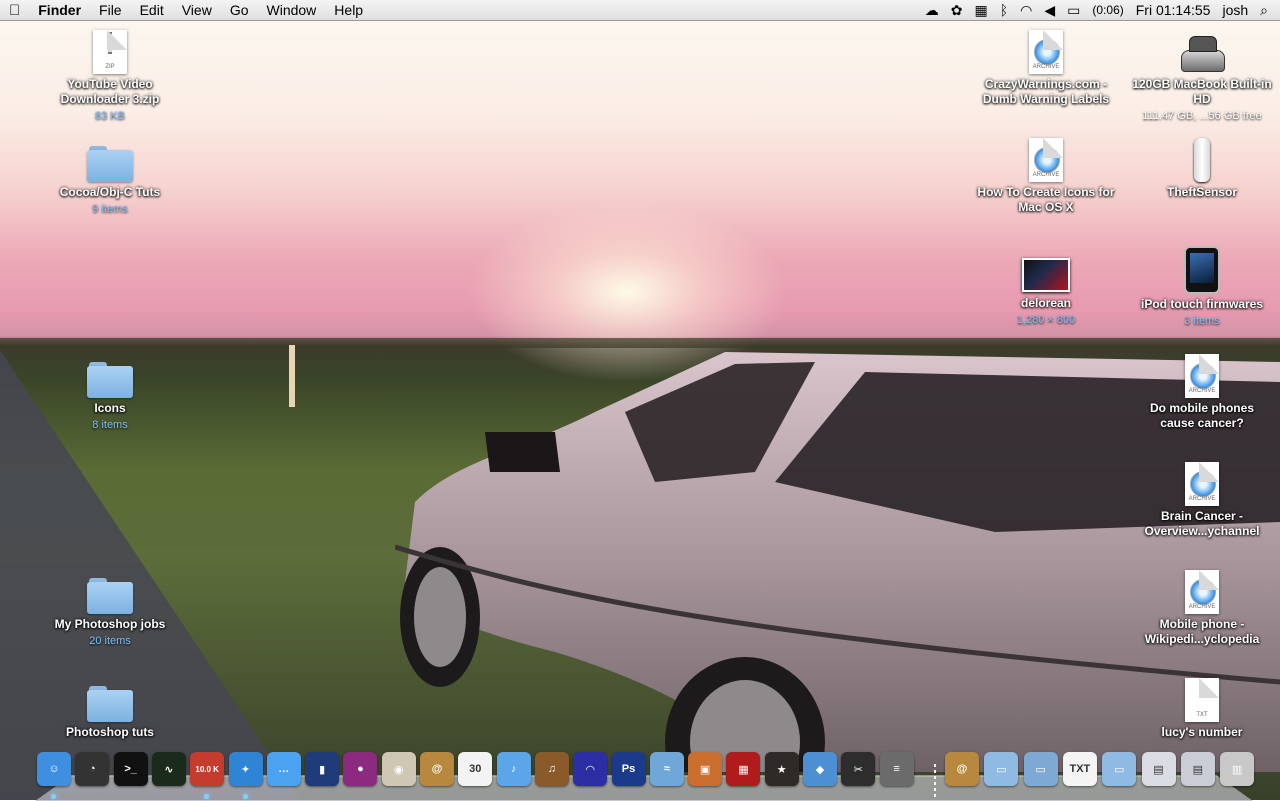 The image size is (1280, 801). What do you see at coordinates (1173, 10) in the screenshot?
I see `clock: Fri 01:14:55` at bounding box center [1173, 10].